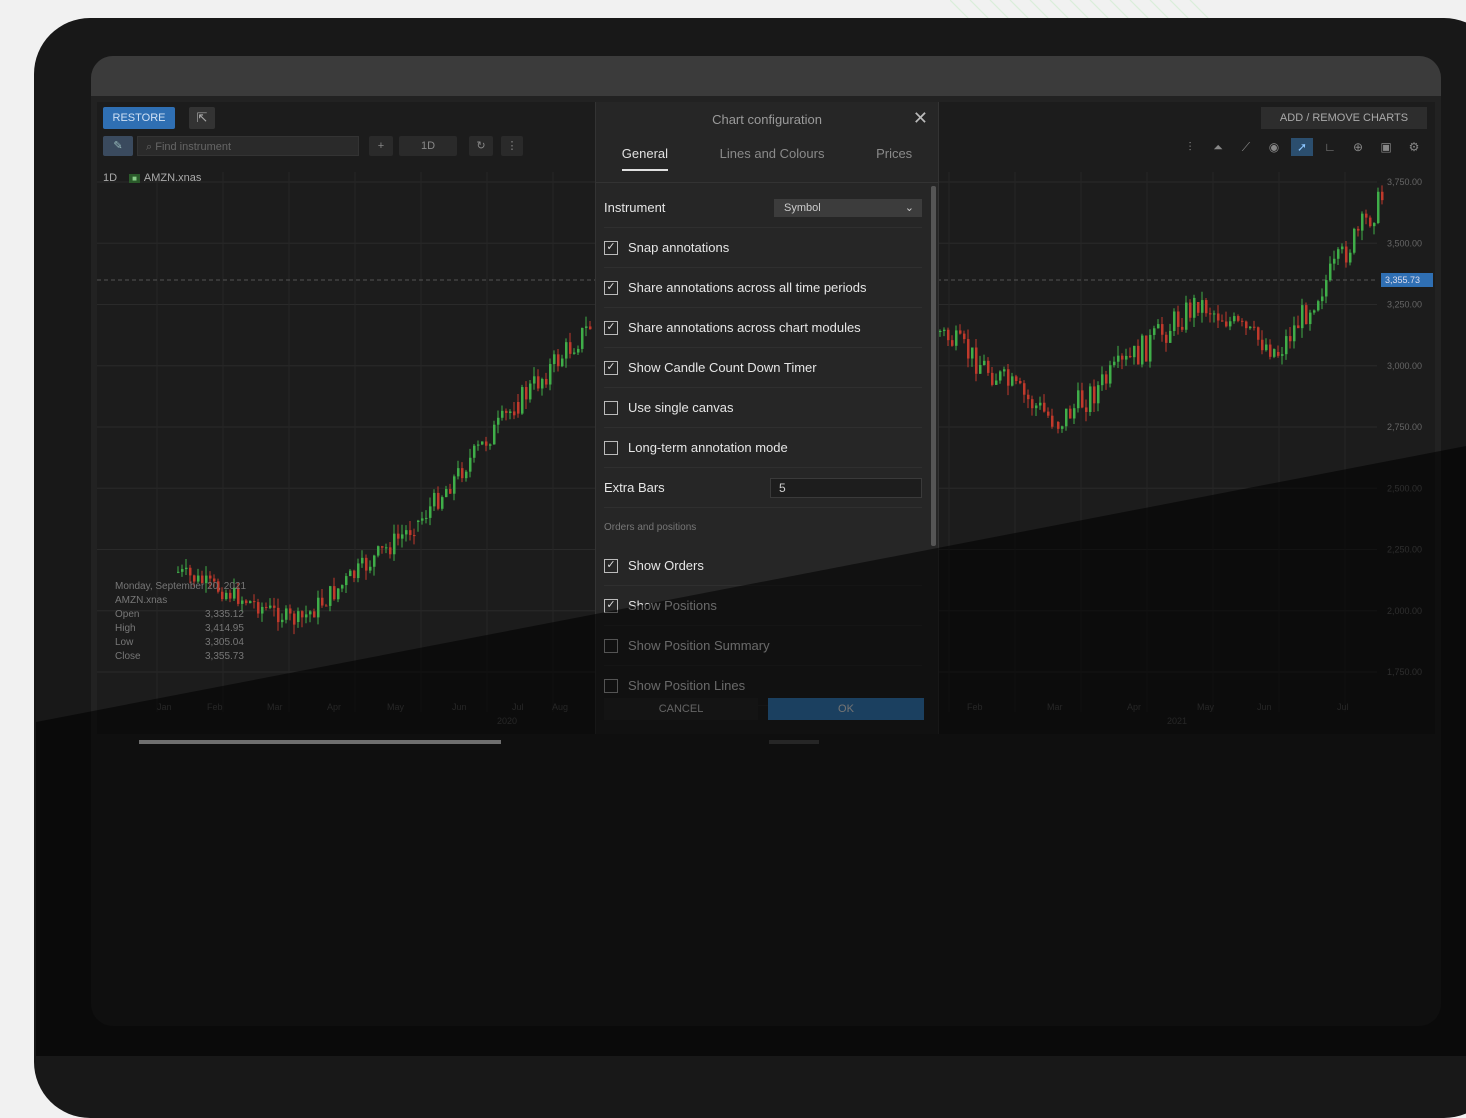  Describe the element at coordinates (763, 368) in the screenshot. I see `option-candle-countdown: ✓ Show Candle Count Down Timer` at that location.